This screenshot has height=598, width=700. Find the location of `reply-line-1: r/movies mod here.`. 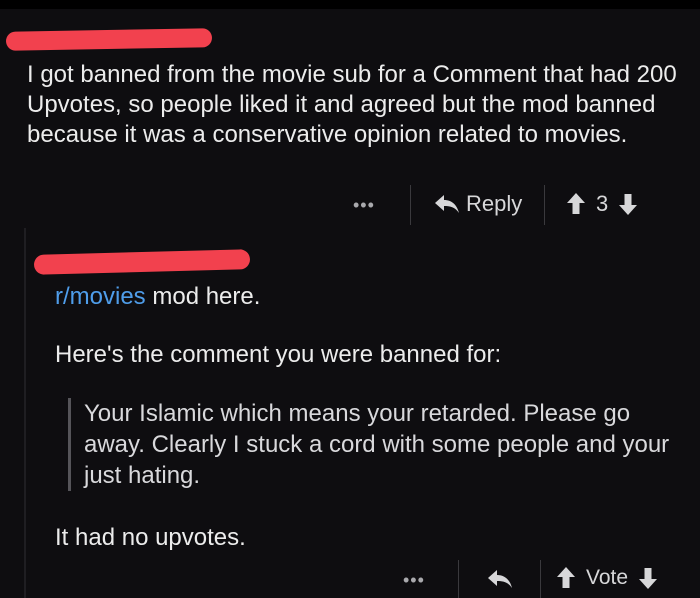

reply-line-1: r/movies mod here. is located at coordinates (370, 297).